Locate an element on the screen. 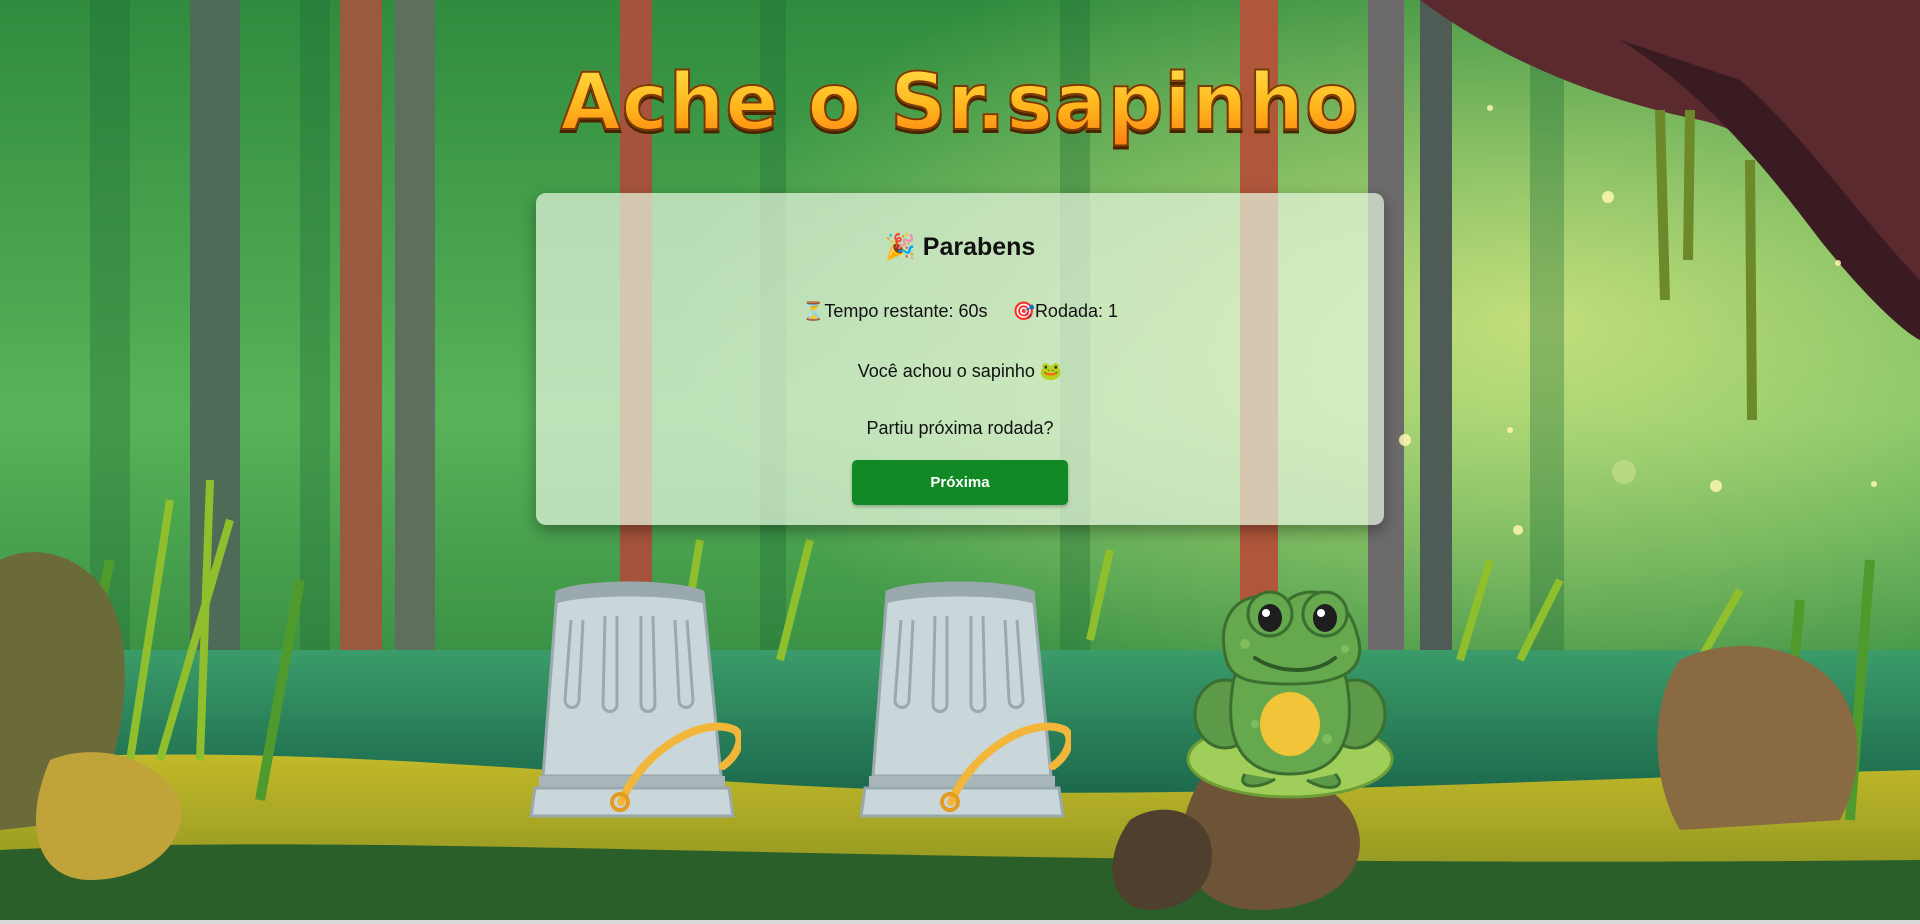 Image resolution: width=1920 pixels, height=924 pixels. round: 🎯Rodada: 1 is located at coordinates (1066, 311).